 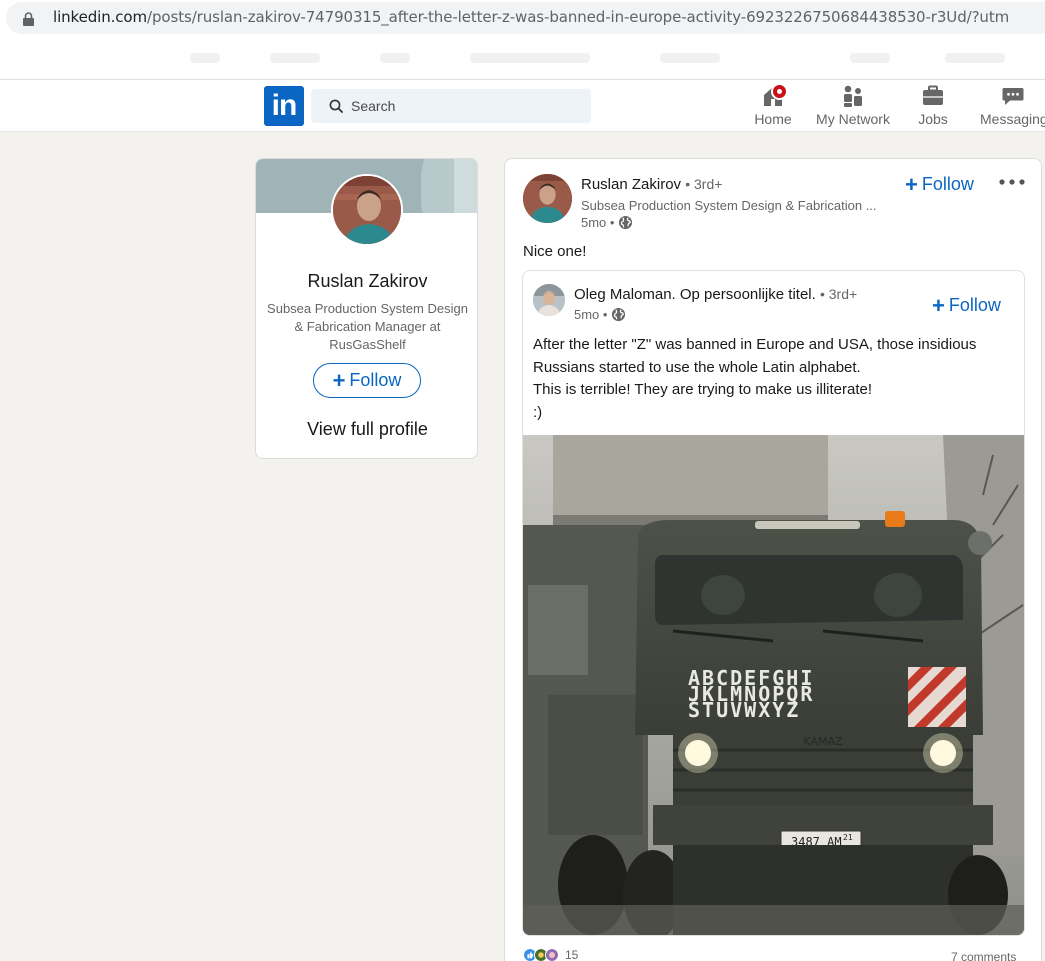 I want to click on search-icon, so click(x=336, y=106).